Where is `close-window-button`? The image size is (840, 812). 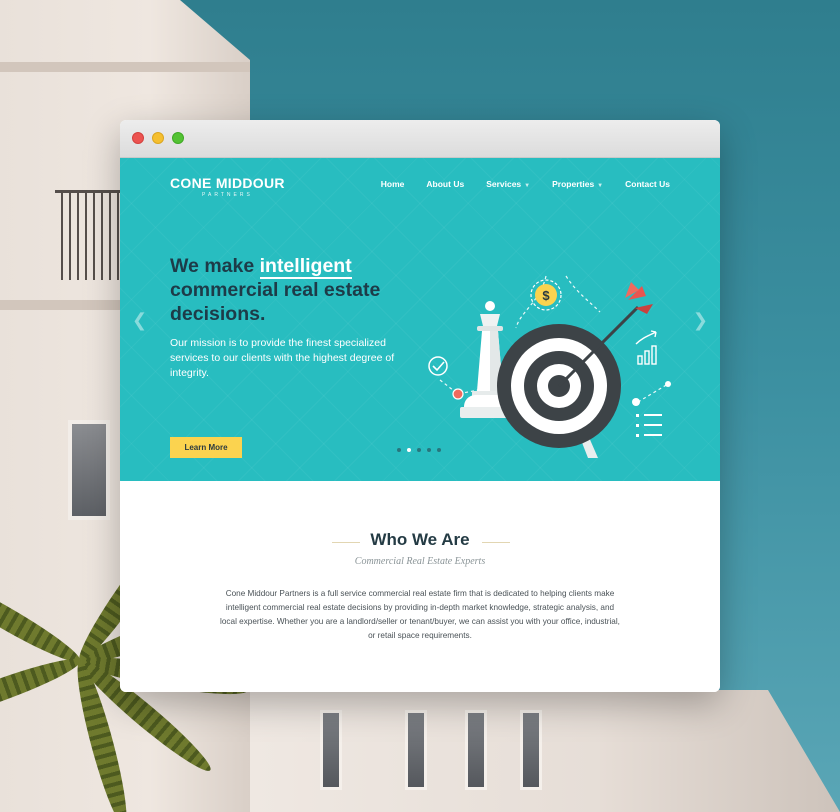 close-window-button is located at coordinates (138, 138).